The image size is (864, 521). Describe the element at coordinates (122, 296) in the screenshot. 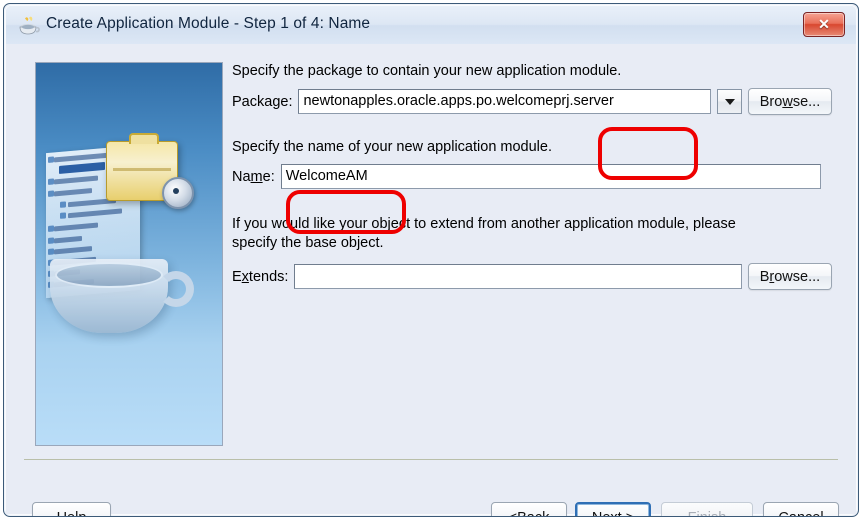

I see `coffee-cup-graphic` at that location.